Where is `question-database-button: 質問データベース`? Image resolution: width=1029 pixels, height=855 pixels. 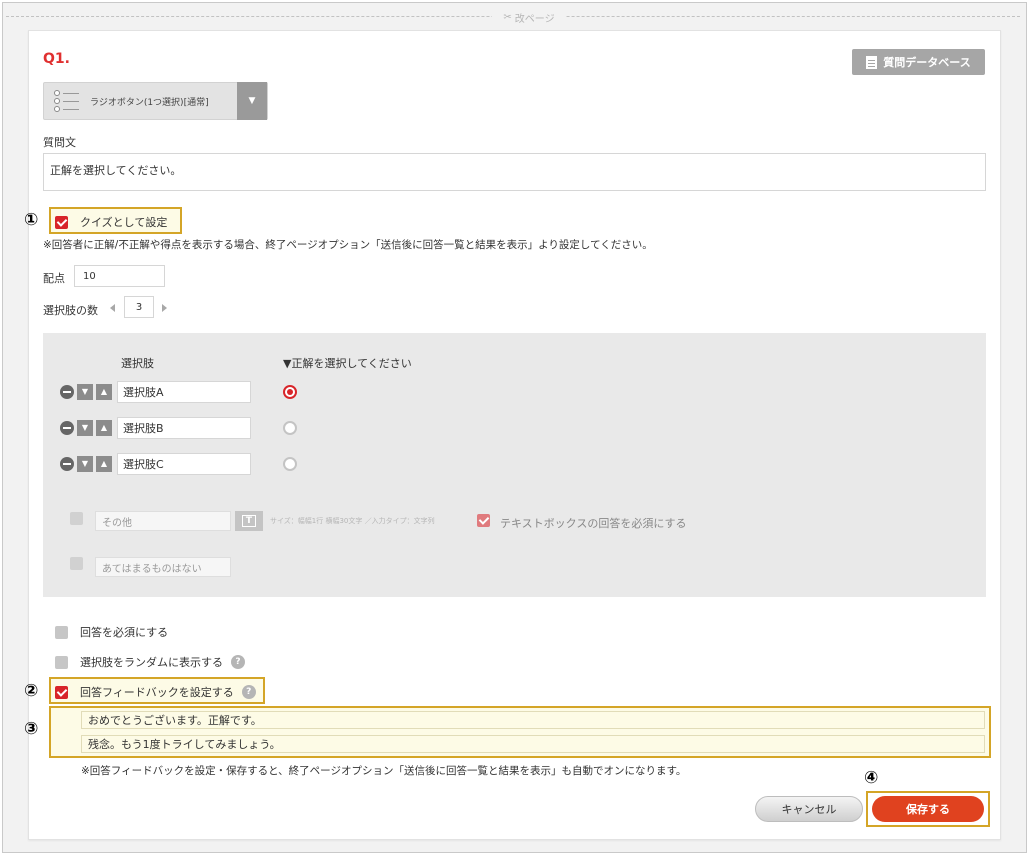
question-database-button: 質問データベース is located at coordinates (918, 62).